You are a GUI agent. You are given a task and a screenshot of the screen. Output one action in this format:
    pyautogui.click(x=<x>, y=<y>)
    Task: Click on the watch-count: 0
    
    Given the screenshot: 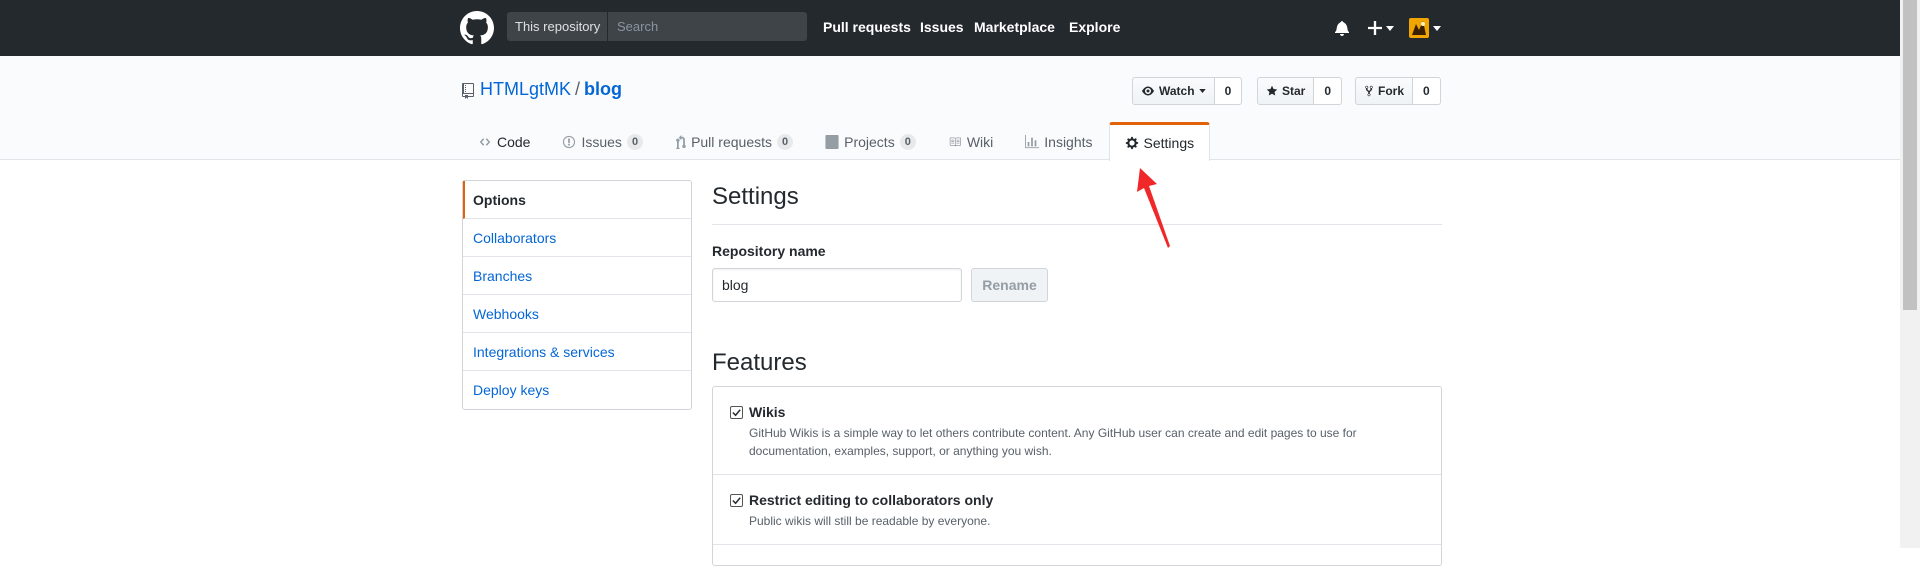 What is the action you would take?
    pyautogui.click(x=1228, y=91)
    